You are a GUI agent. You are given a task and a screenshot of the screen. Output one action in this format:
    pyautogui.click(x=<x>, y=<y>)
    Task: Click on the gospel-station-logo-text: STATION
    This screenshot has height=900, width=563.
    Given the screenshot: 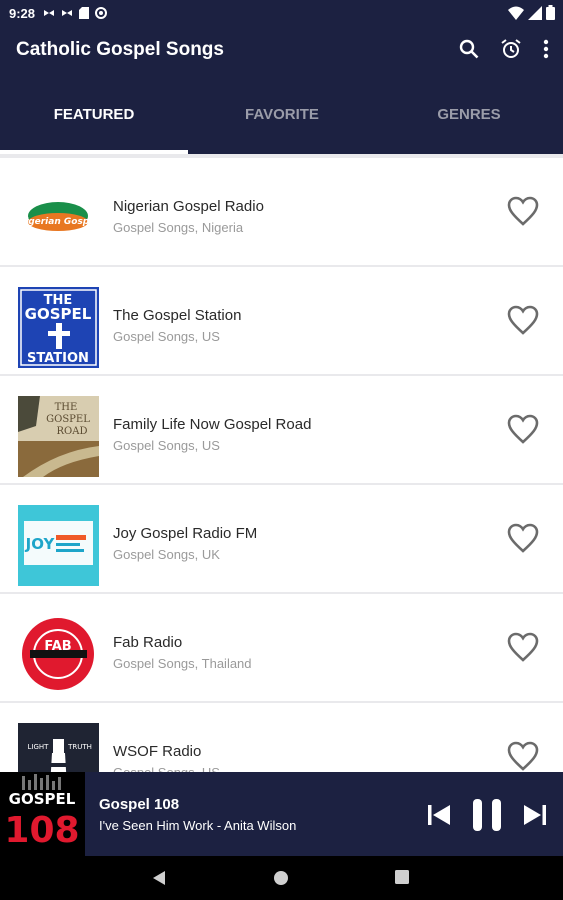 What is the action you would take?
    pyautogui.click(x=58, y=358)
    